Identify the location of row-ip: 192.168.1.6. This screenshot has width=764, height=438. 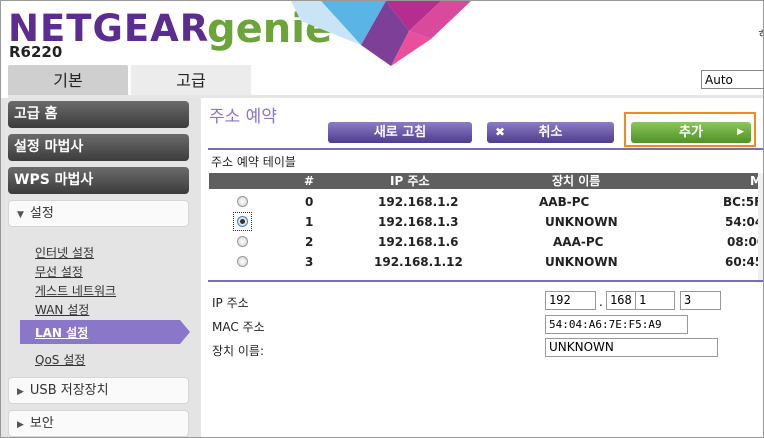
(418, 242).